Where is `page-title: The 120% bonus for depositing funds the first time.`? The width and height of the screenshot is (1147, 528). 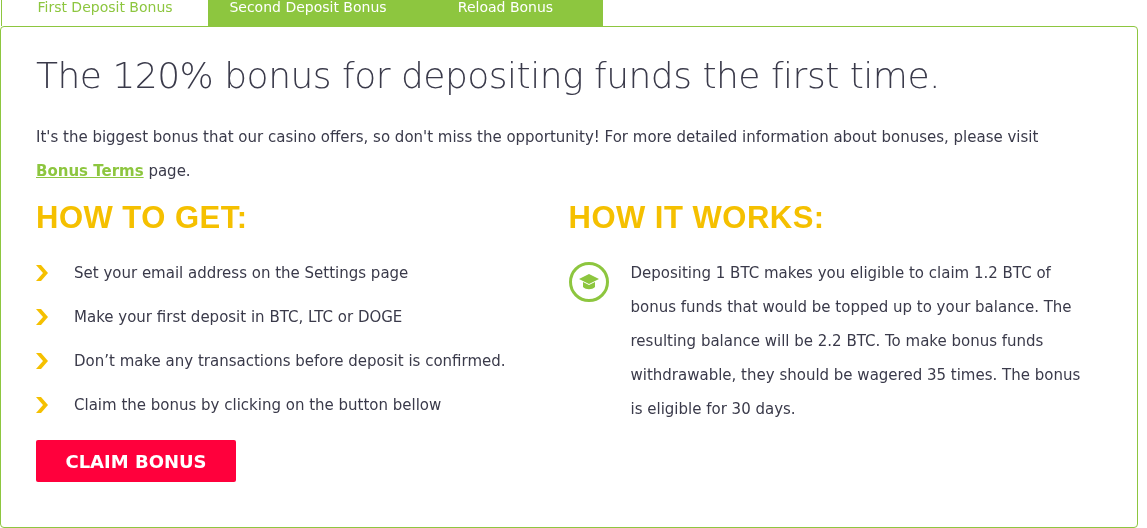 page-title: The 120% bonus for depositing funds the first time. is located at coordinates (488, 75).